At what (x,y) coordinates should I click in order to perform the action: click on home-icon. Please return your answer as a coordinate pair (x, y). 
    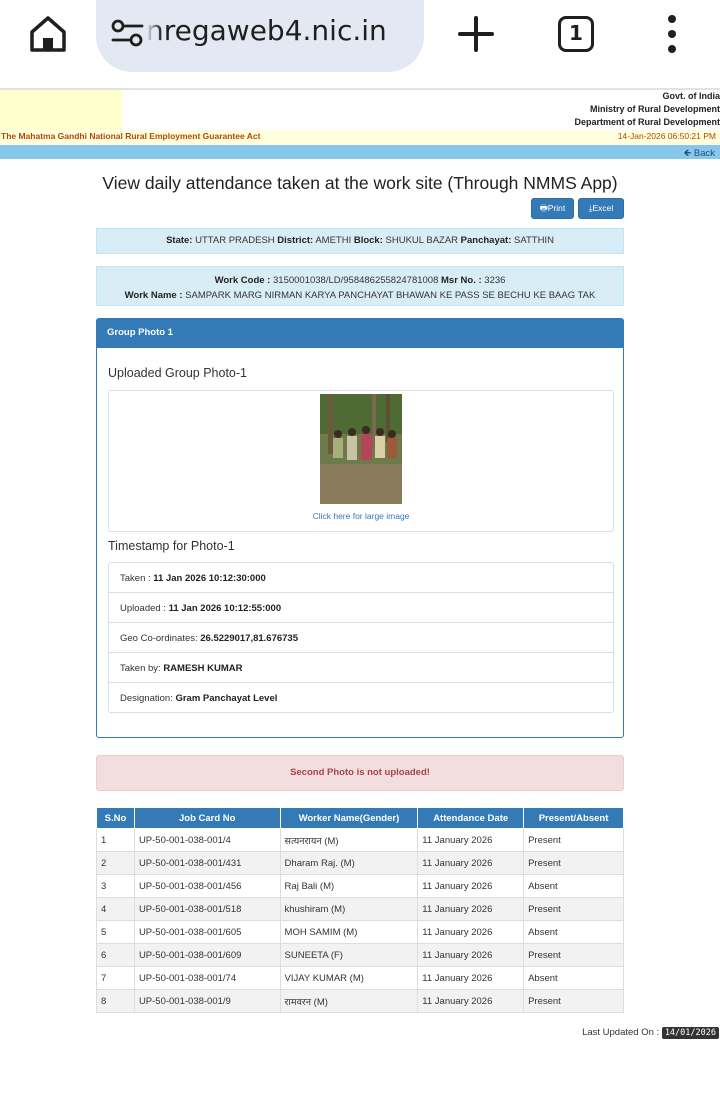
    Looking at the image, I should click on (48, 34).